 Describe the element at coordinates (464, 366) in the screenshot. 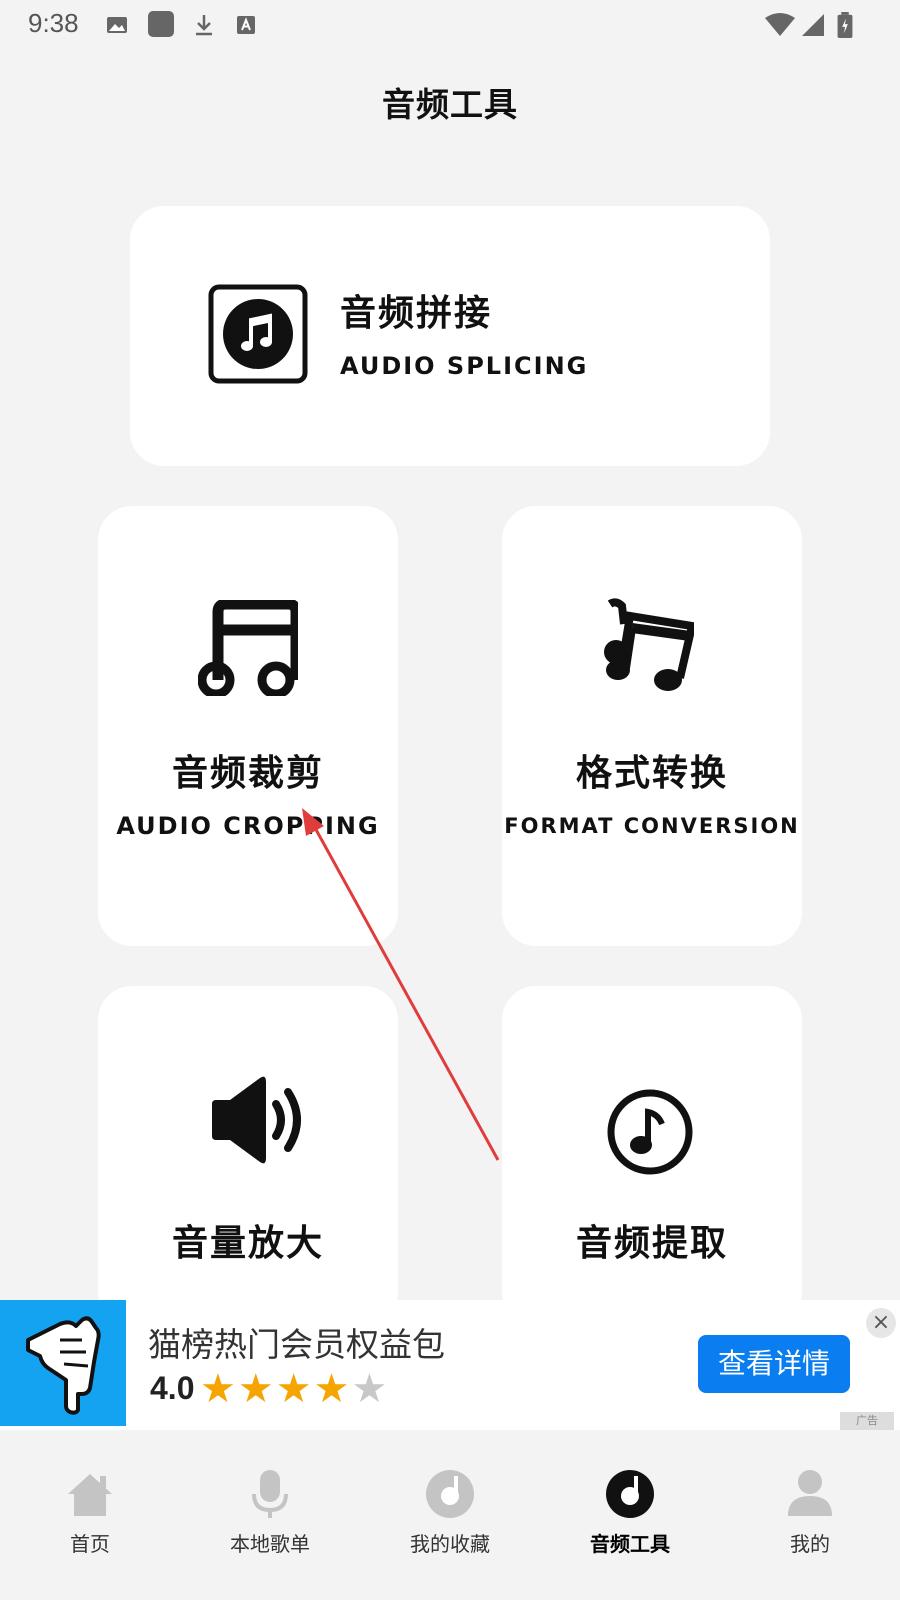

I see `card-title-en: AUDIO SPLICING` at that location.